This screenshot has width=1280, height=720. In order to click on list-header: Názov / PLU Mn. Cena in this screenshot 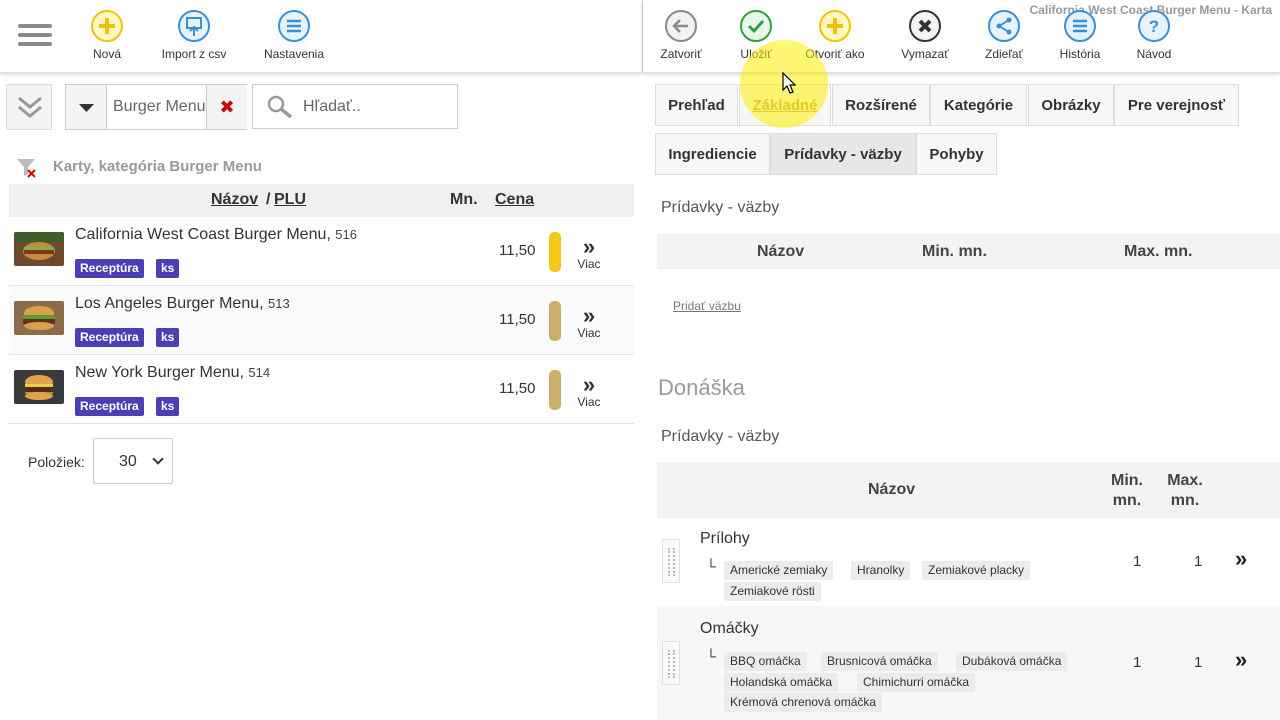, I will do `click(321, 200)`.